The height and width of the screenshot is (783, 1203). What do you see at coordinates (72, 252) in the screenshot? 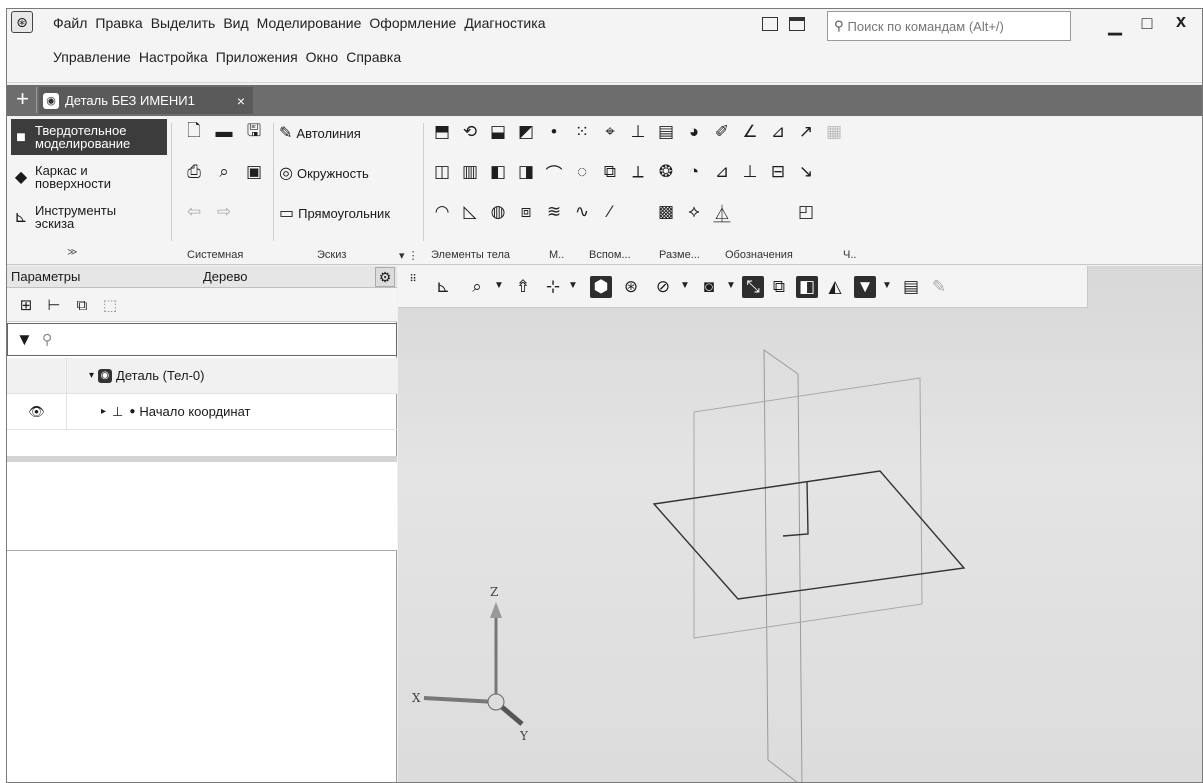
I see `expand-modes-icon: ≫` at bounding box center [72, 252].